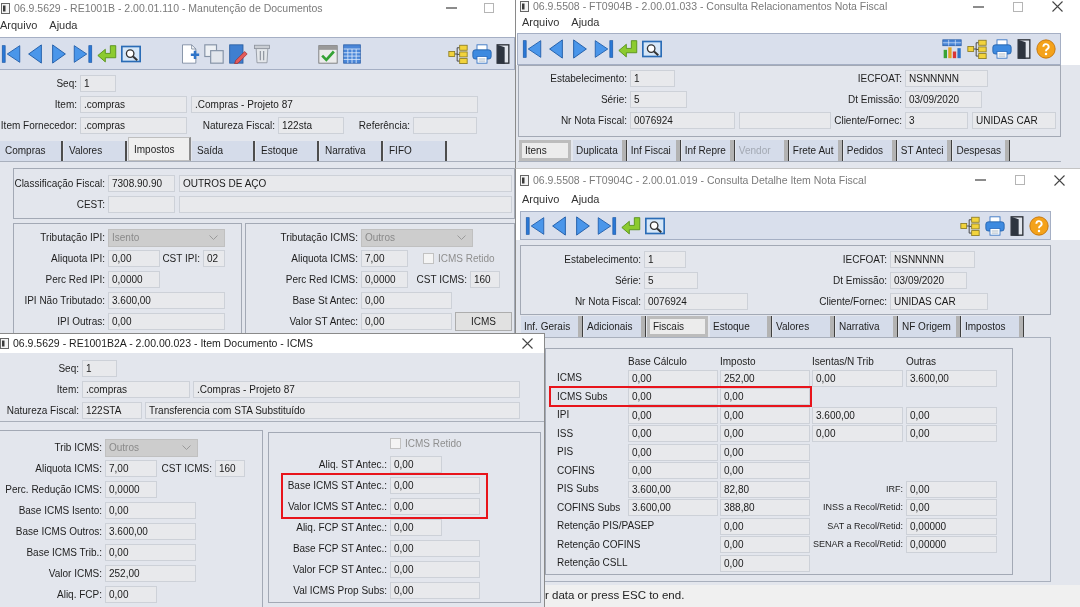 The image size is (1080, 607). What do you see at coordinates (943, 99) in the screenshot?
I see `text-field: 03/09/2020` at bounding box center [943, 99].